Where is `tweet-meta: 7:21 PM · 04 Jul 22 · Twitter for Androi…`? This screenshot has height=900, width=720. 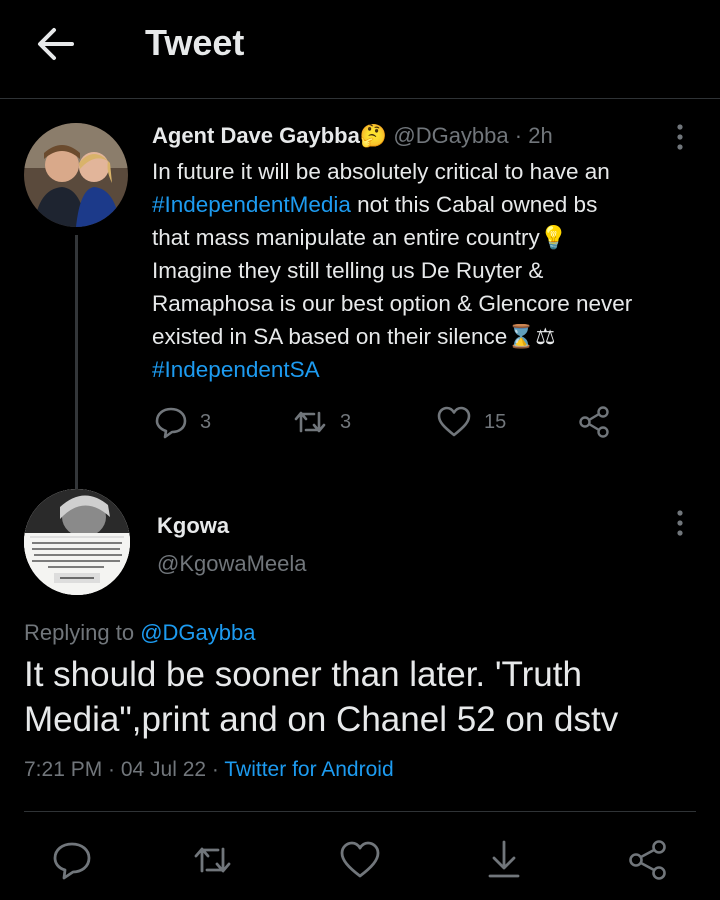 tweet-meta: 7:21 PM · 04 Jul 22 · Twitter for Androi… is located at coordinates (209, 770).